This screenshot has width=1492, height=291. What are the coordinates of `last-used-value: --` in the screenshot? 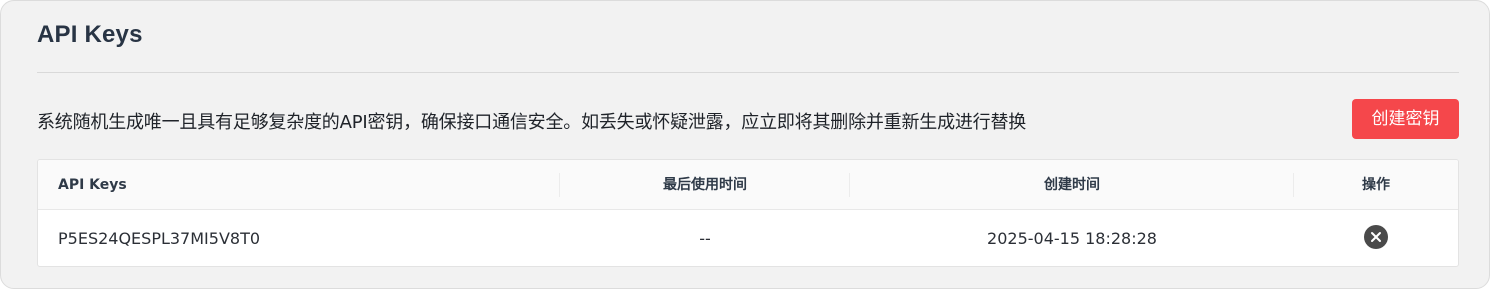 It's located at (705, 238).